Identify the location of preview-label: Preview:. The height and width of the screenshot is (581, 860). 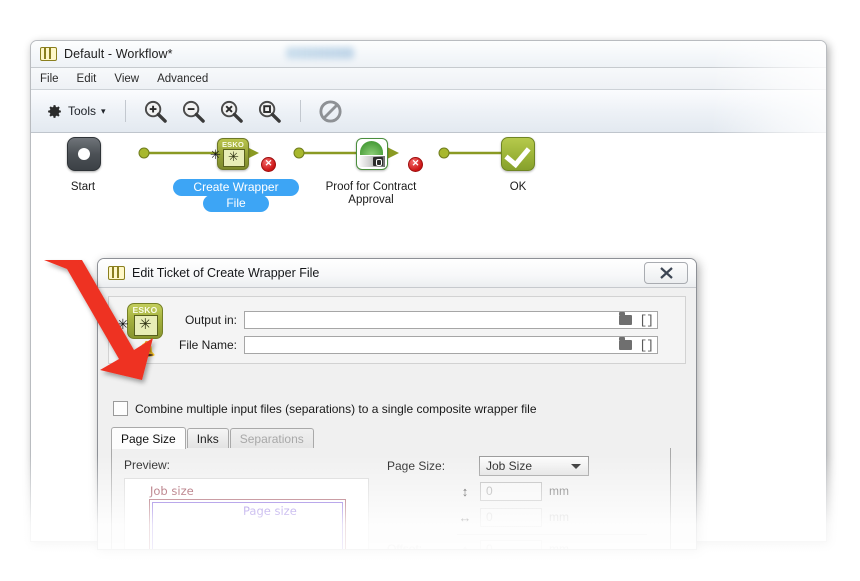
(147, 465).